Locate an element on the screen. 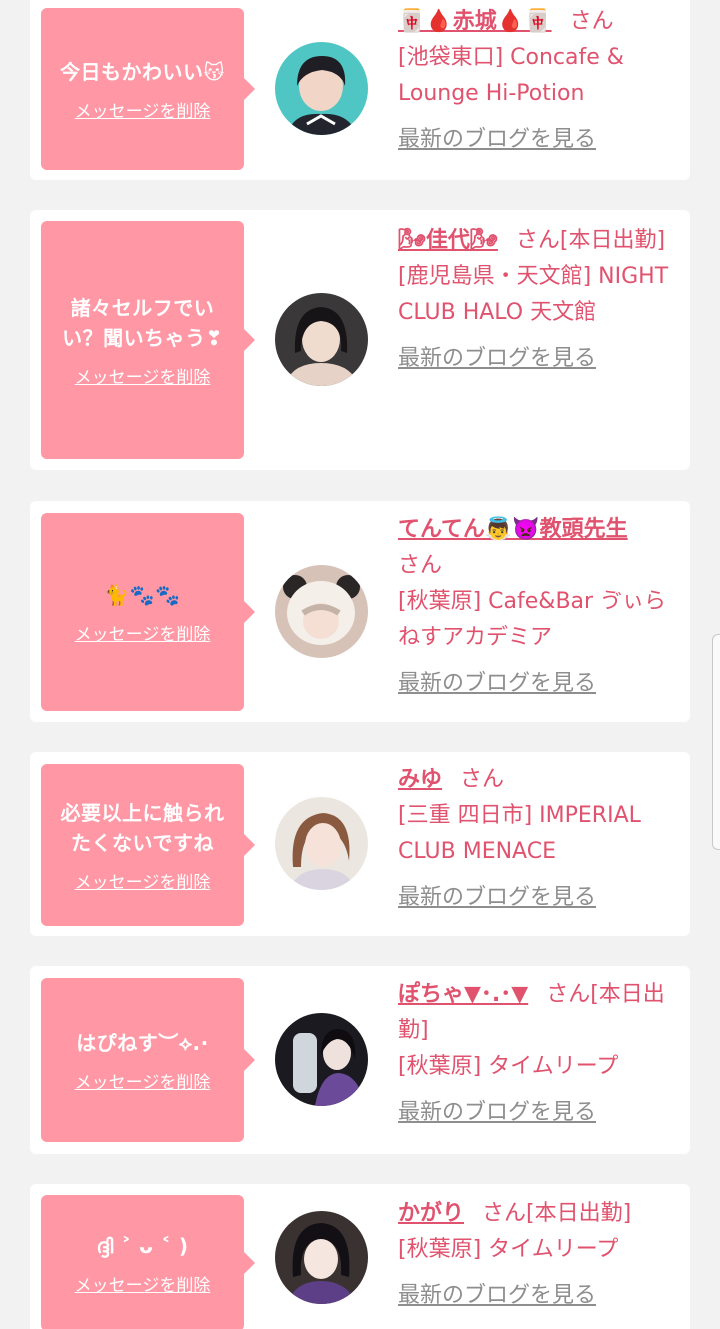 The width and height of the screenshot is (720, 1329). message-text: ദ്ദി ˃ ᴗ ˂ ) is located at coordinates (142, 1245).